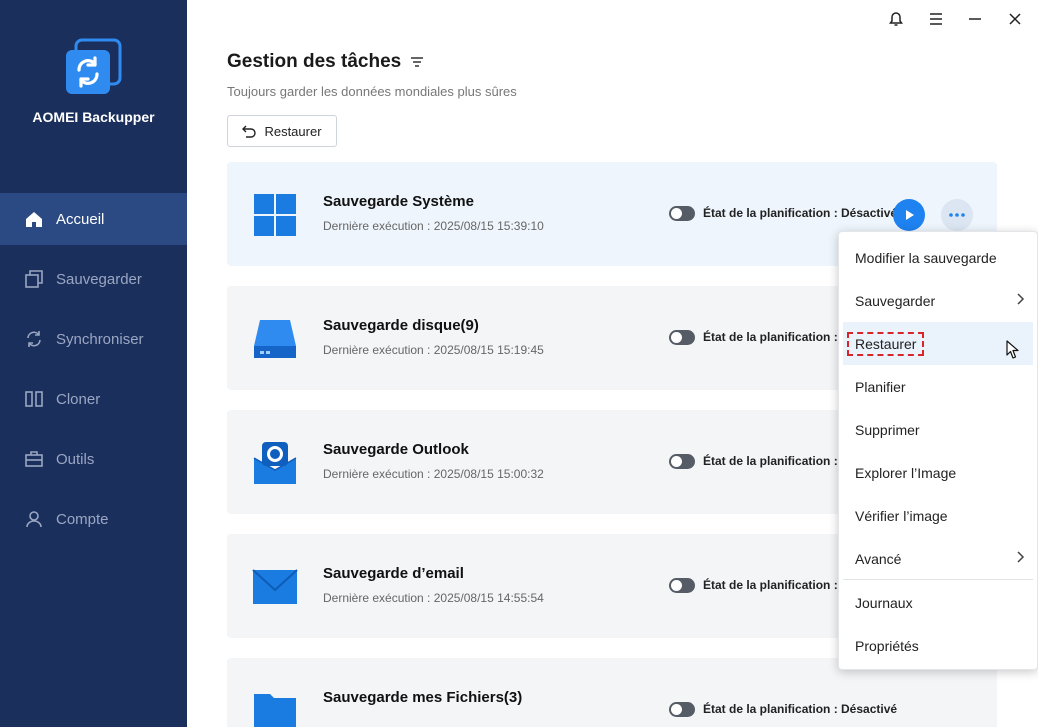 Image resolution: width=1038 pixels, height=727 pixels. What do you see at coordinates (100, 339) in the screenshot?
I see `sidebar-item-label: Synchroniser` at bounding box center [100, 339].